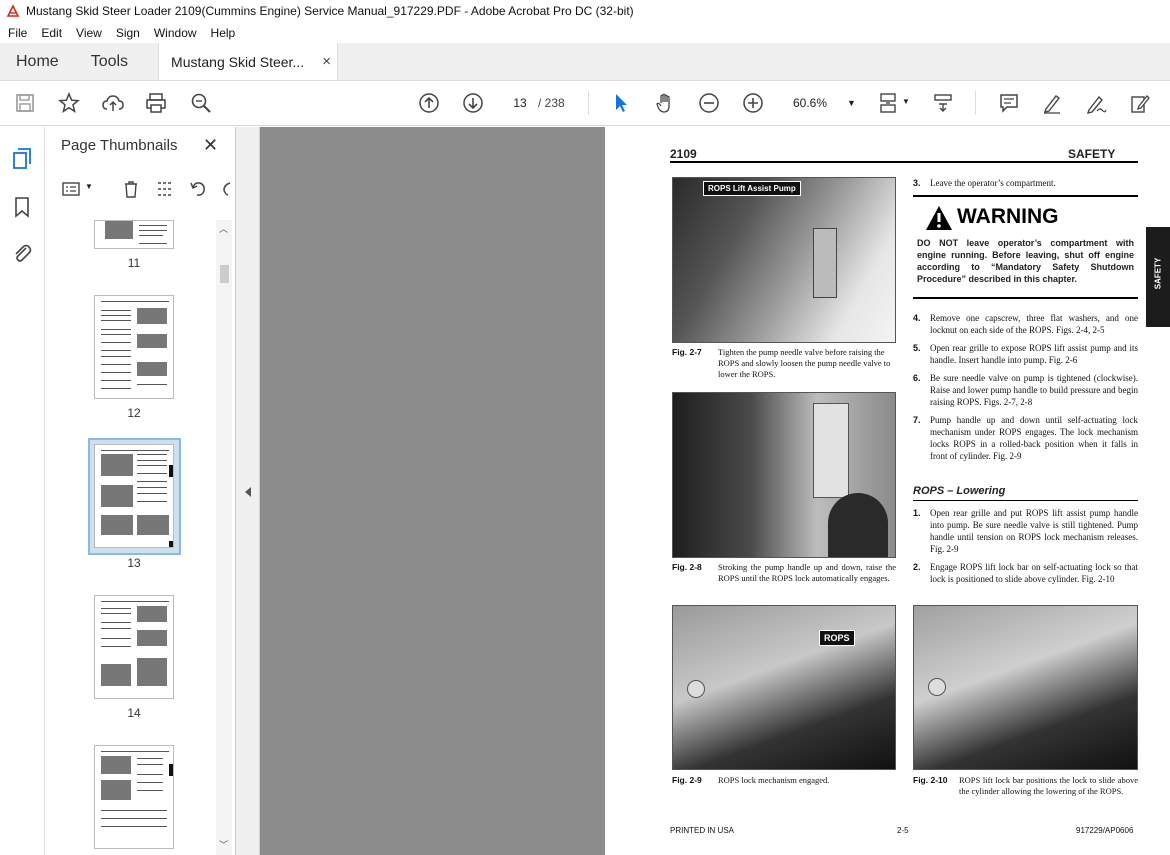 The image size is (1170, 855). Describe the element at coordinates (930, 780) in the screenshot. I see `figure-number: Fig. 2-10` at that location.